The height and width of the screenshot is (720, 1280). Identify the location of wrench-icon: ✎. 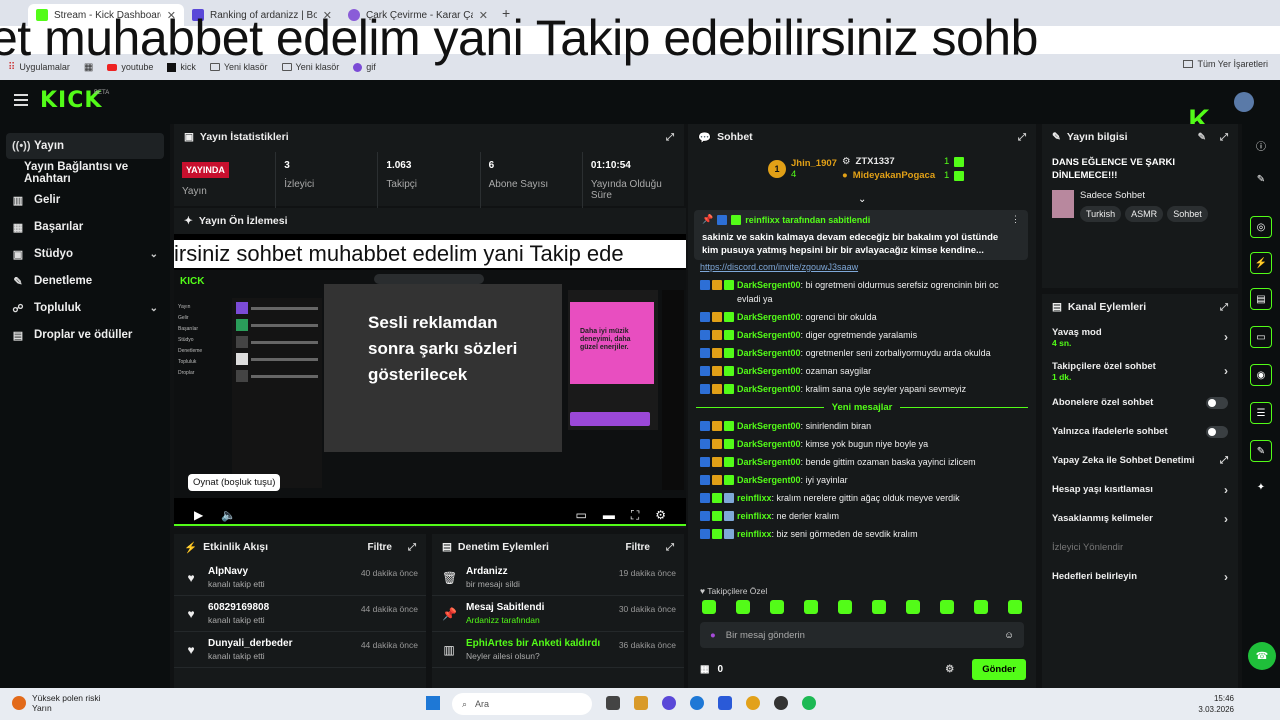
(1261, 451).